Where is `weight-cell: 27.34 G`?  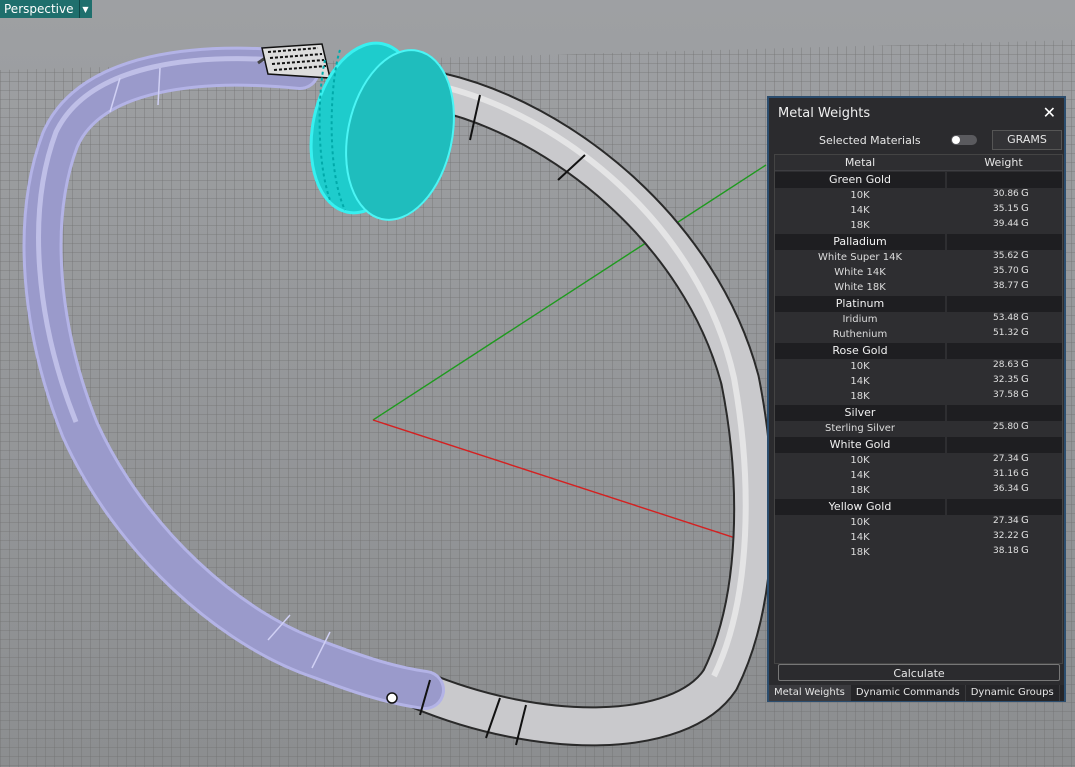 weight-cell: 27.34 G is located at coordinates (1003, 460).